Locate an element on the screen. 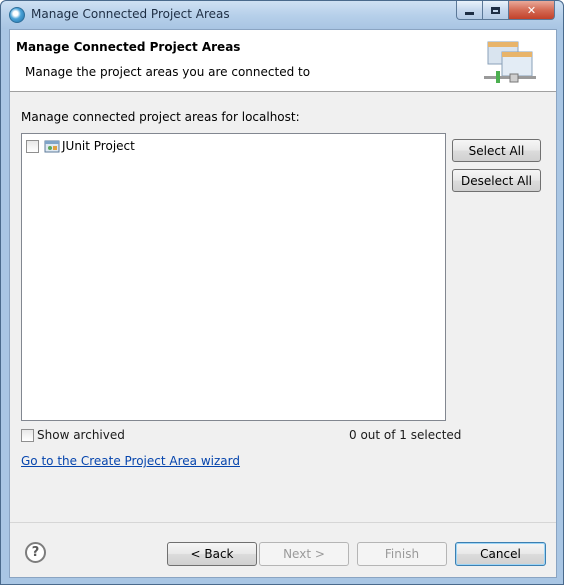 This screenshot has height=585, width=564. title-bar: Manage Connected Project Areas ✕ is located at coordinates (282, 15).